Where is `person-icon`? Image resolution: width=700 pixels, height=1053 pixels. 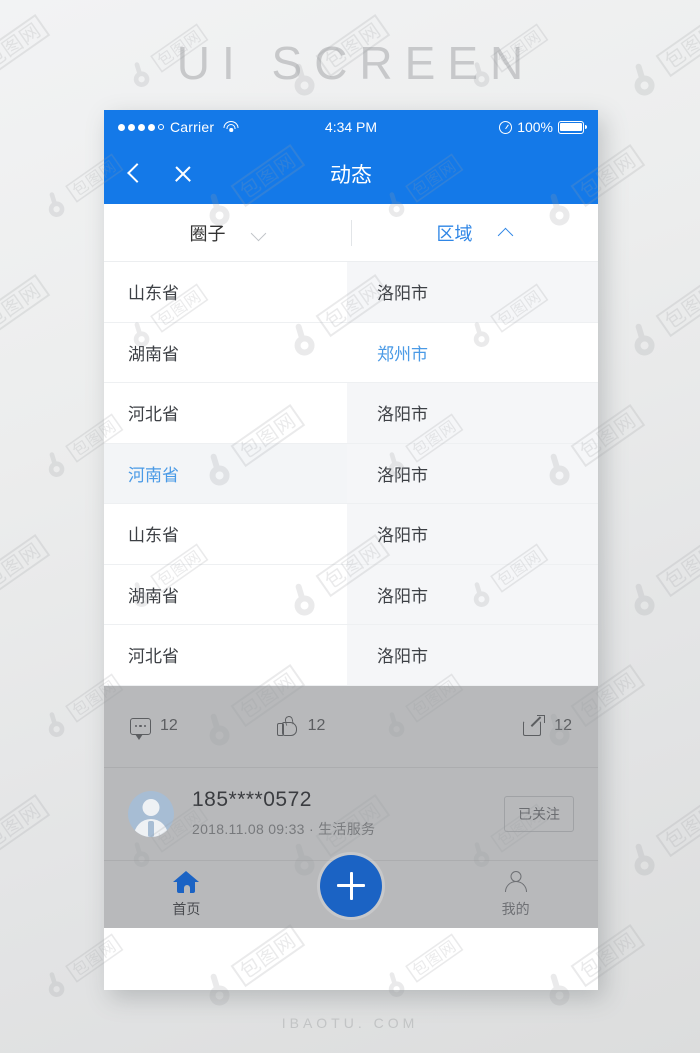
person-icon is located at coordinates (516, 881).